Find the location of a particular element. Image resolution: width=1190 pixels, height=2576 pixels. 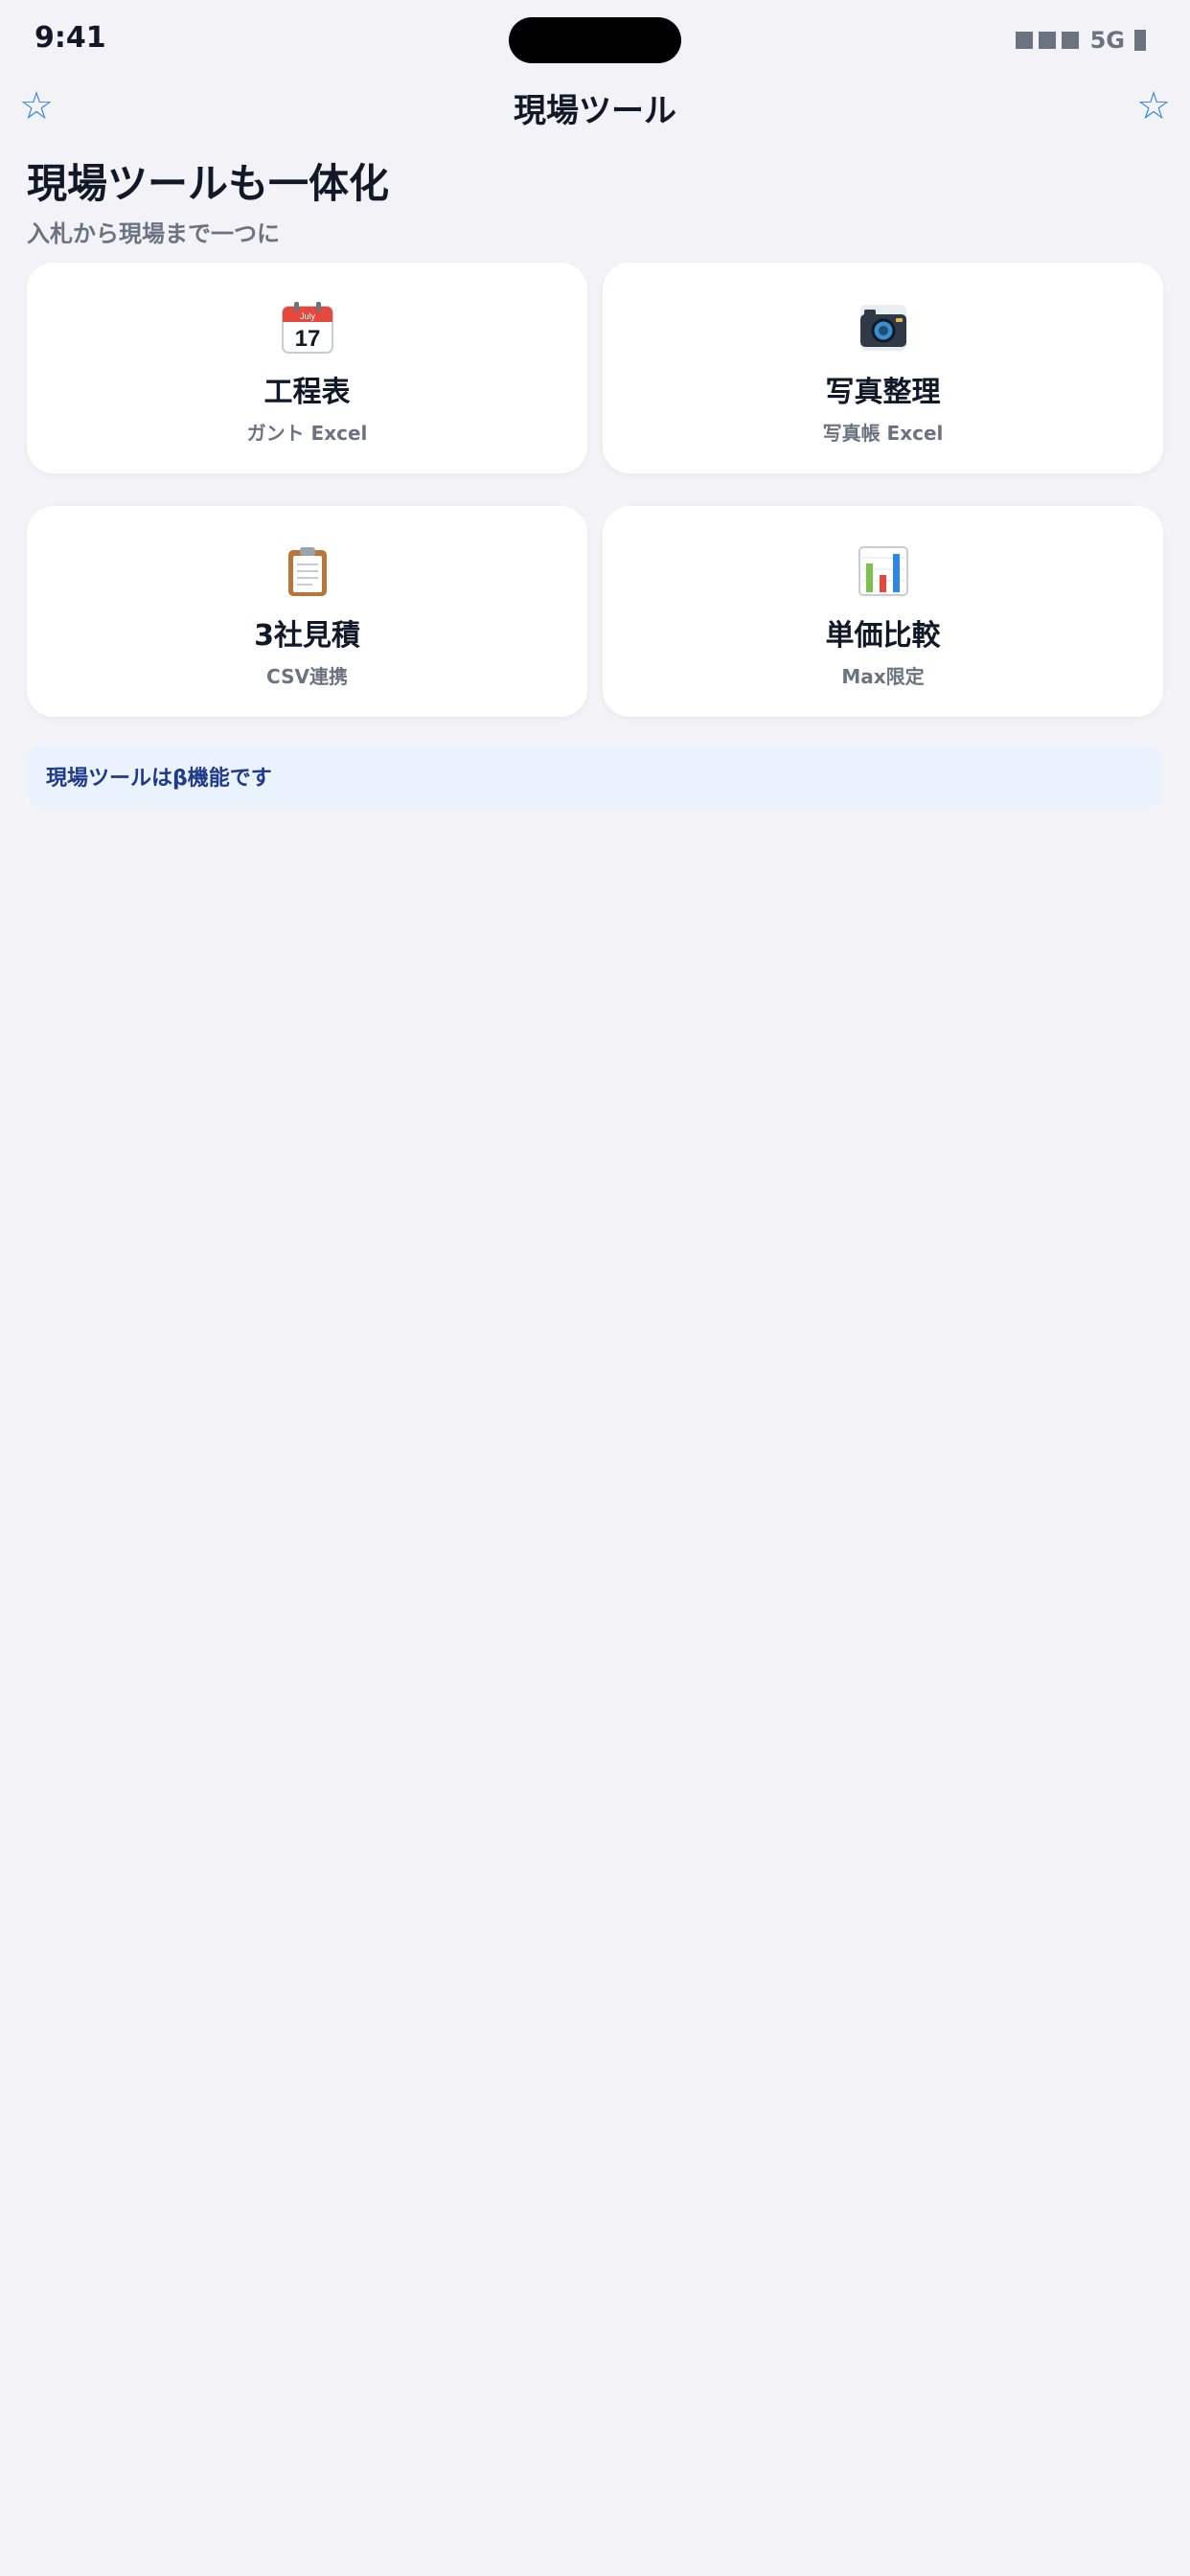

card-title: 3社見積 is located at coordinates (307, 636).